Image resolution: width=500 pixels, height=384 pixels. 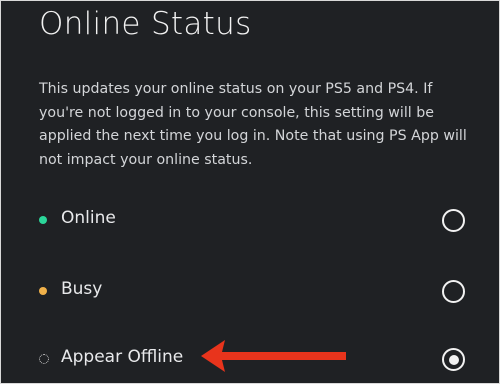 I want to click on page-title: Online Status, so click(x=145, y=24).